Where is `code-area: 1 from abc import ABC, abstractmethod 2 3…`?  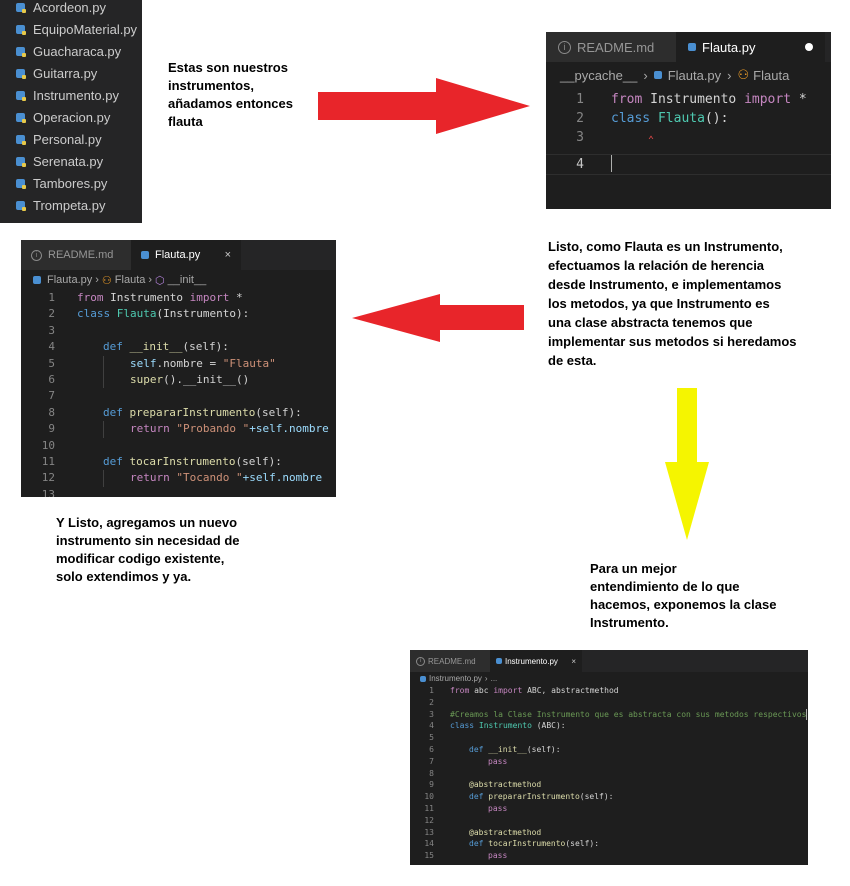 code-area: 1 from abc import ABC, abstractmethod 2 3… is located at coordinates (609, 773).